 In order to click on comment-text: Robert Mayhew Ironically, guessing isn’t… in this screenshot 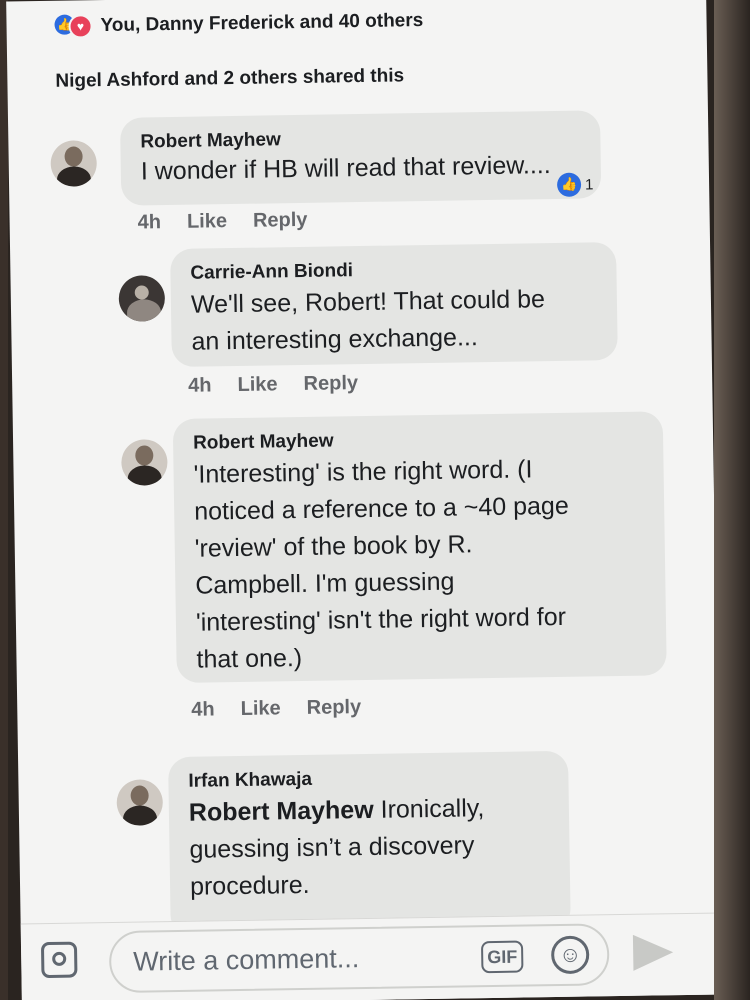, I will do `click(336, 847)`.